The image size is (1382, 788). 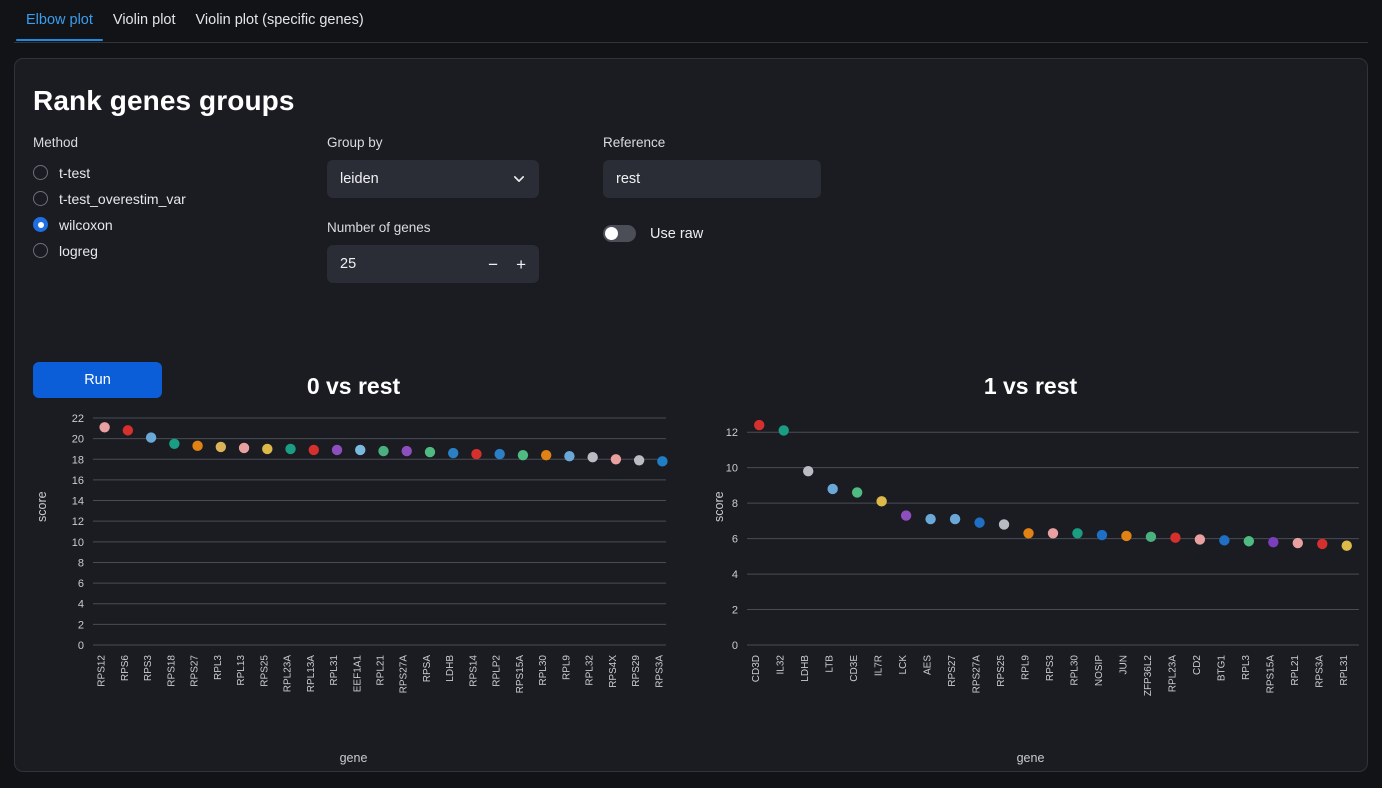 I want to click on x-axis-tick: RPS4X, so click(x=613, y=671).